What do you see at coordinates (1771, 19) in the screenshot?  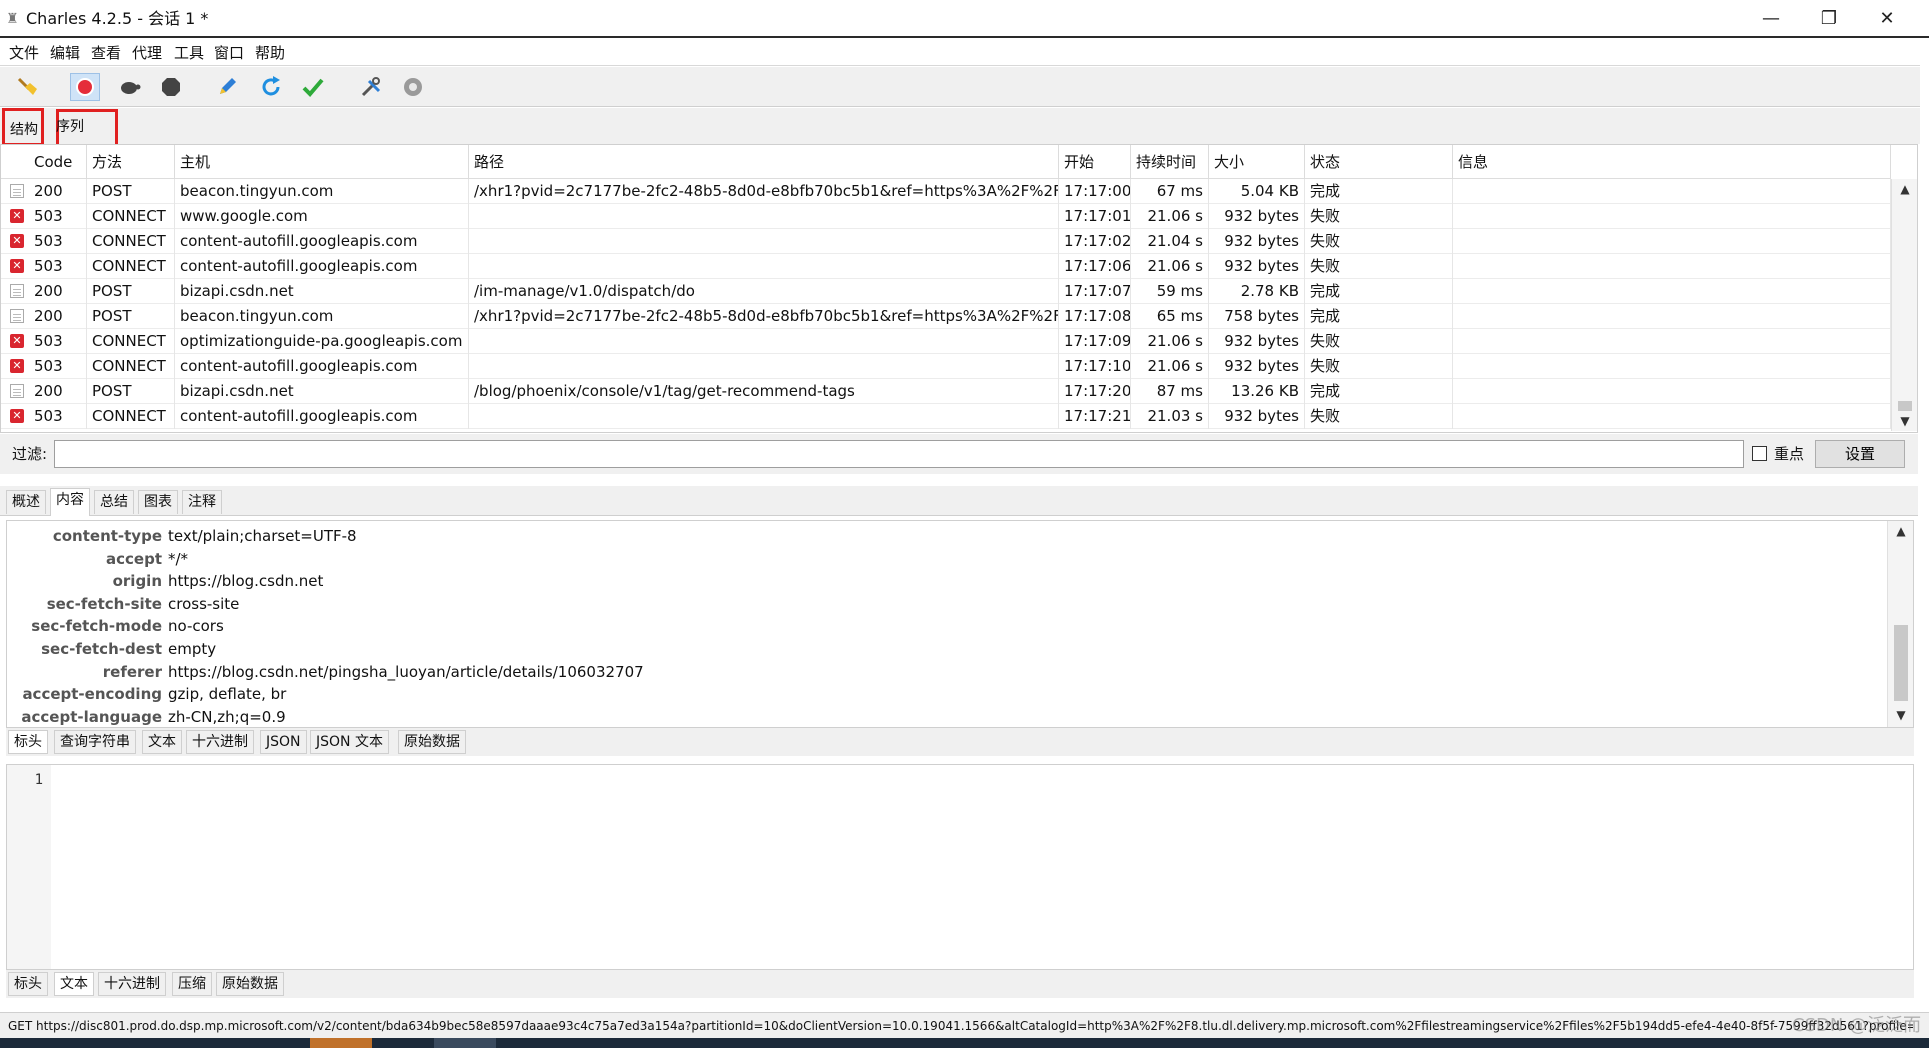 I see `minimize-button: —` at bounding box center [1771, 19].